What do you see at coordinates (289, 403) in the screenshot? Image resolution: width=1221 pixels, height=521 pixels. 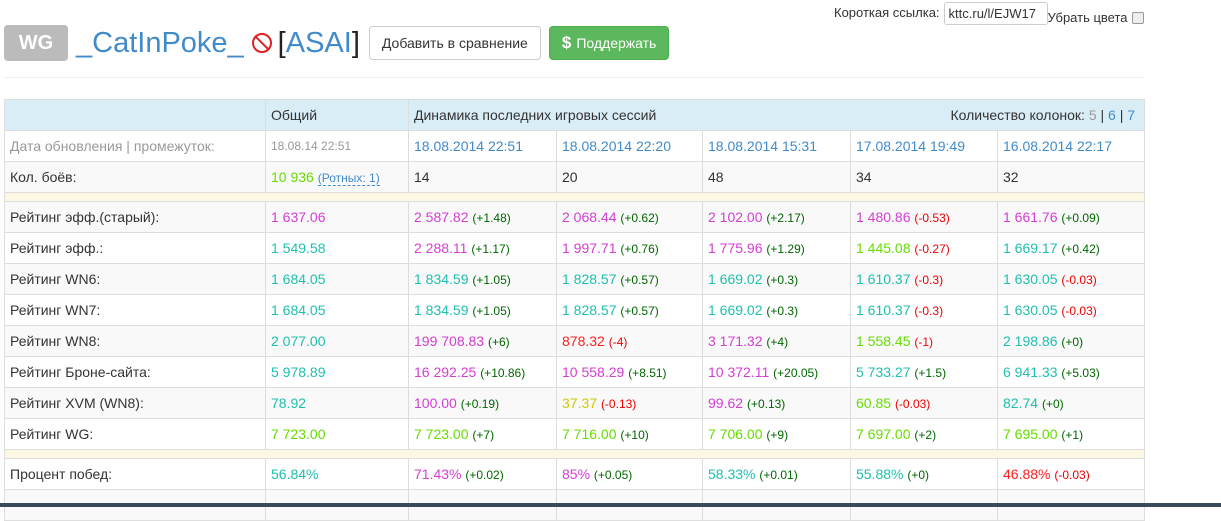 I see `value: 78.92` at bounding box center [289, 403].